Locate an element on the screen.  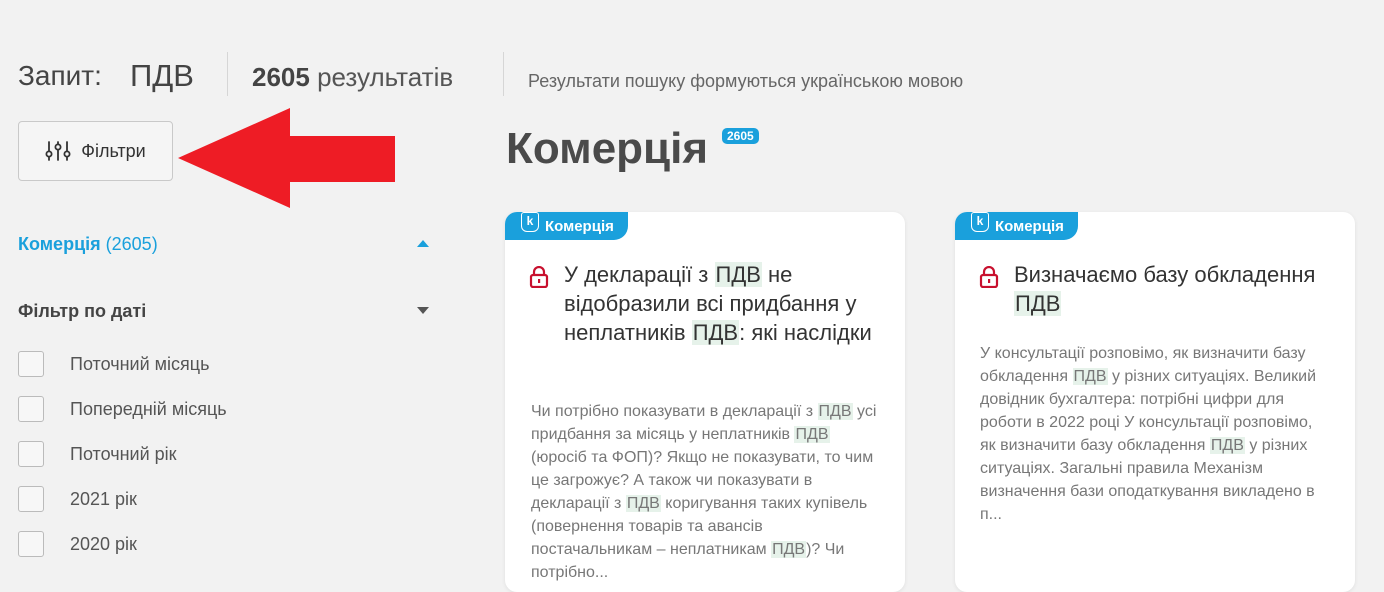
section-count-badge: 2605 is located at coordinates (740, 136).